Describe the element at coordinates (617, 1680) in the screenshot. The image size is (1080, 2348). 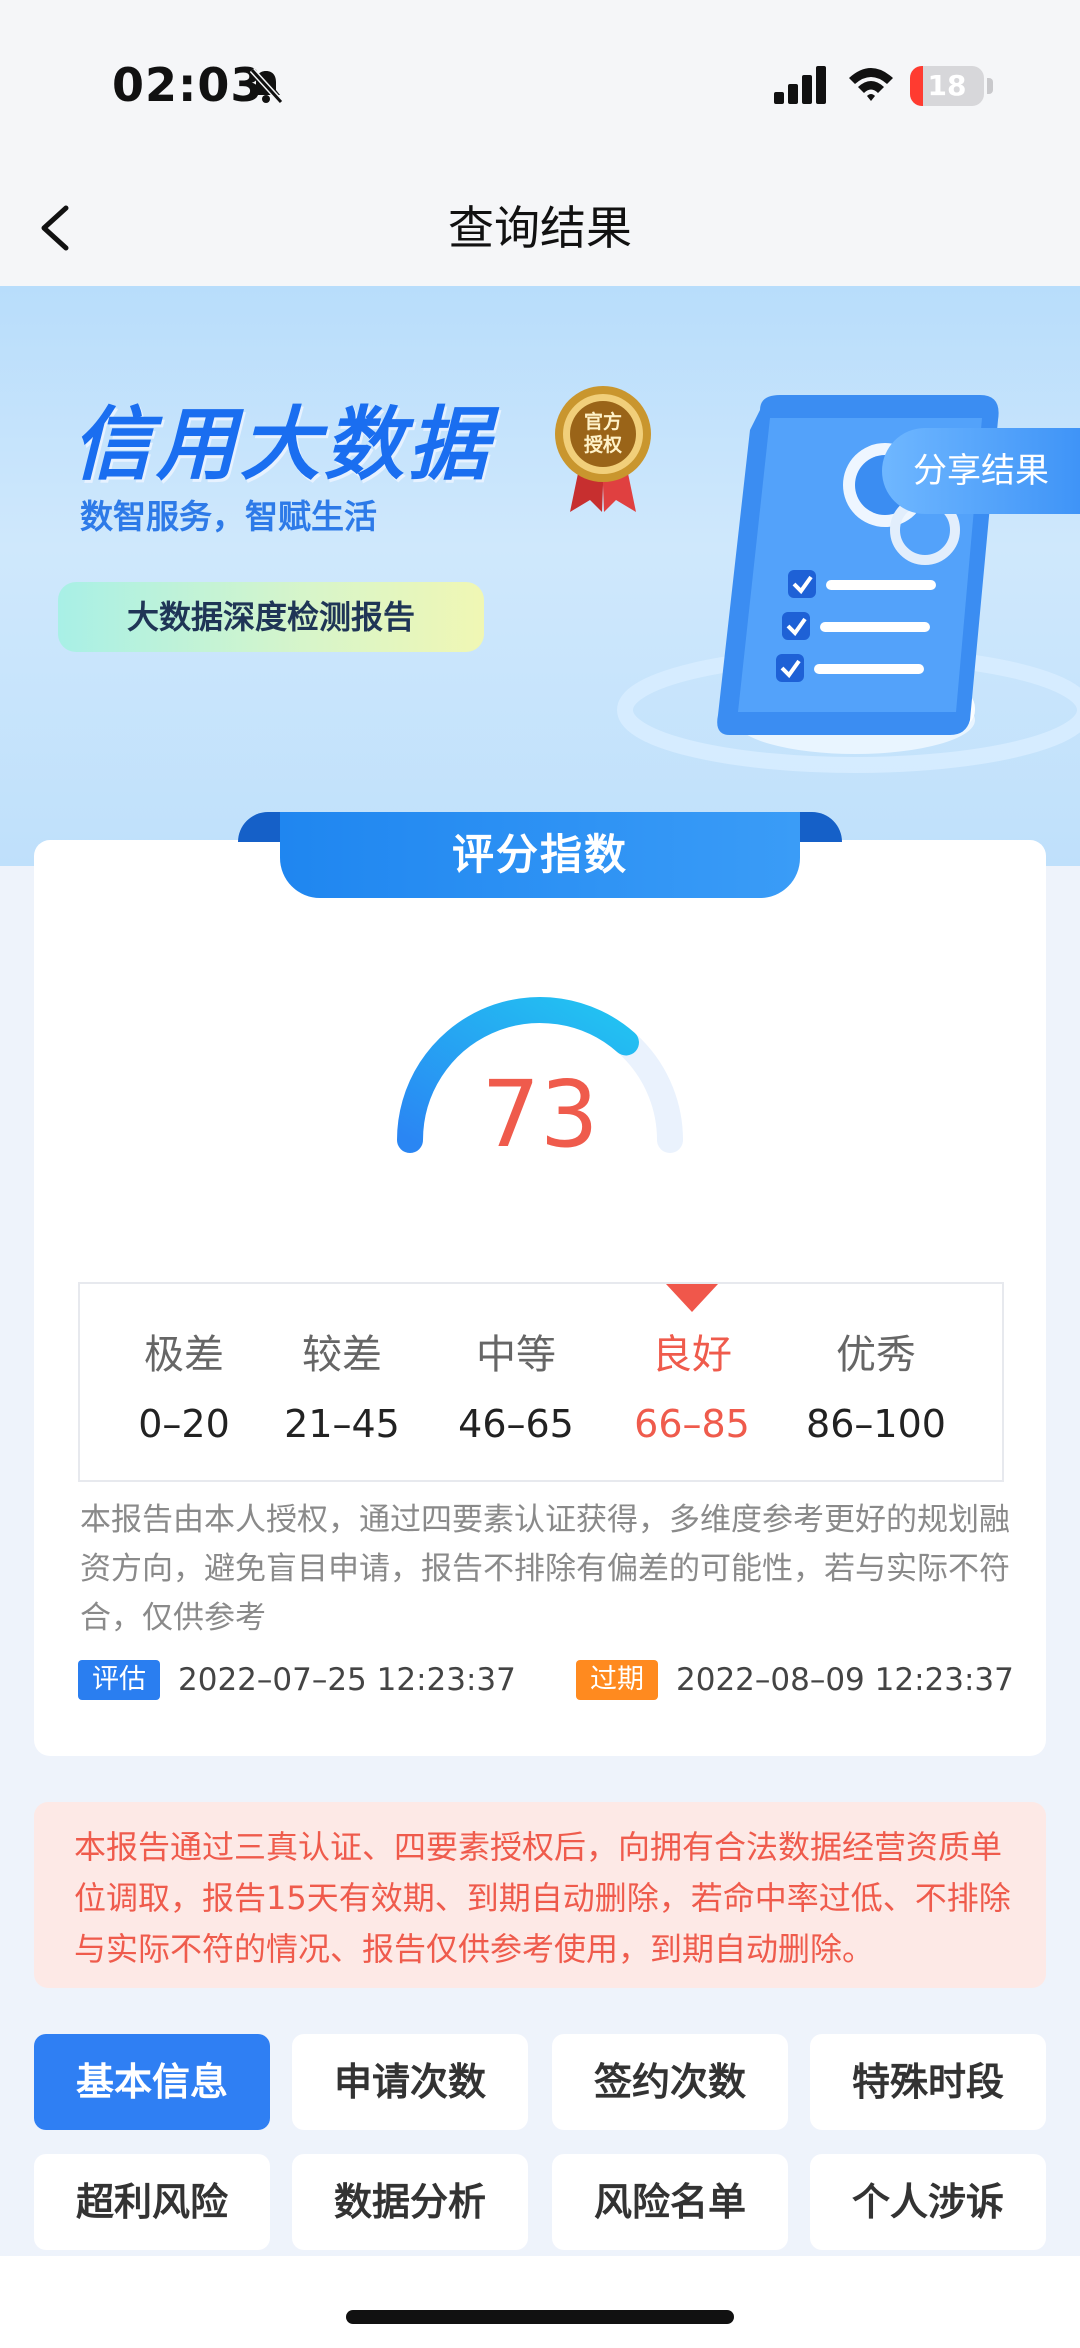
I see `expire-tag: 过期` at that location.